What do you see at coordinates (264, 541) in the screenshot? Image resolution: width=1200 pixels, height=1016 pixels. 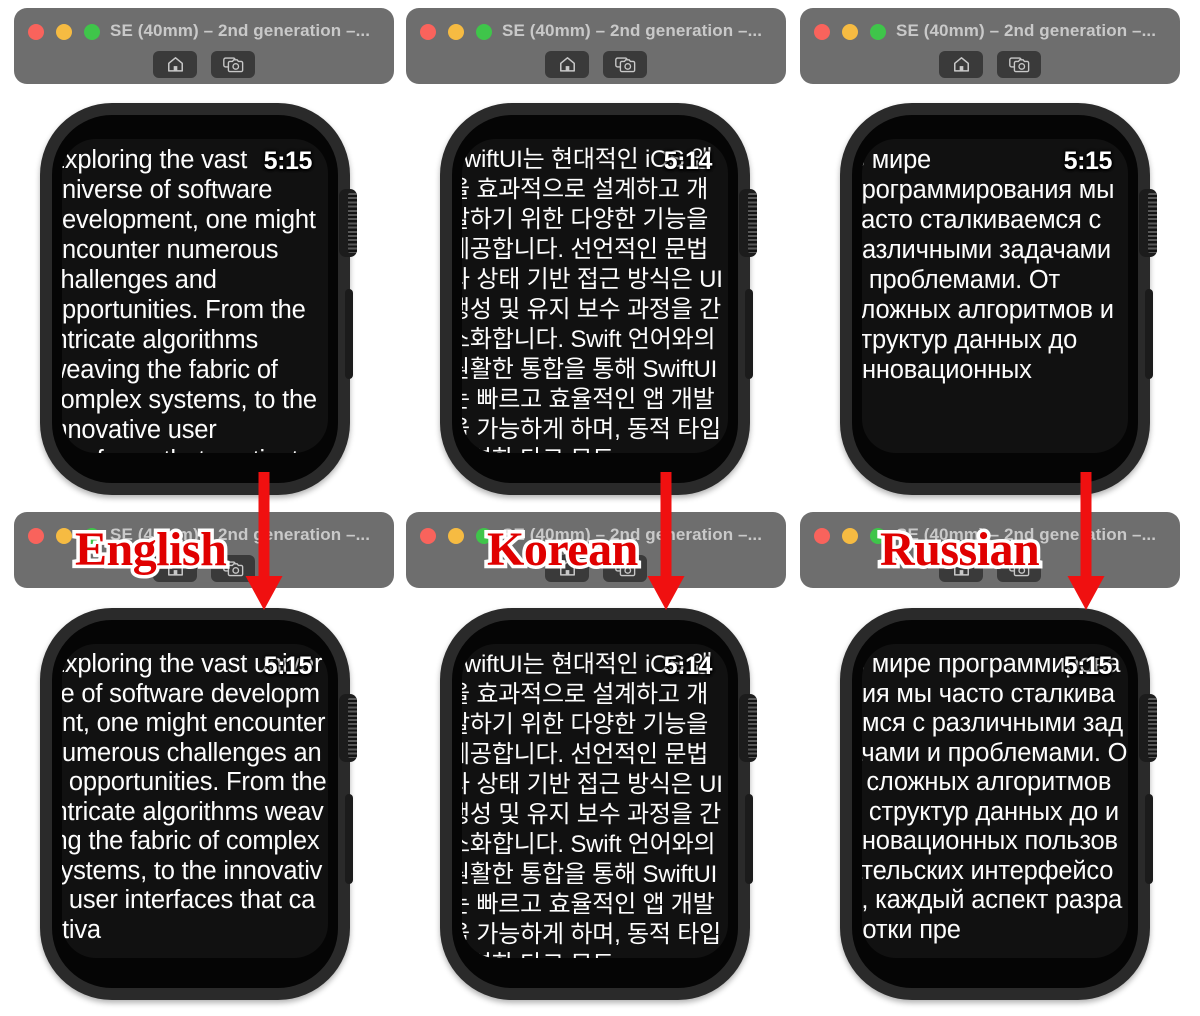 I see `annotation-arrow-english` at bounding box center [264, 541].